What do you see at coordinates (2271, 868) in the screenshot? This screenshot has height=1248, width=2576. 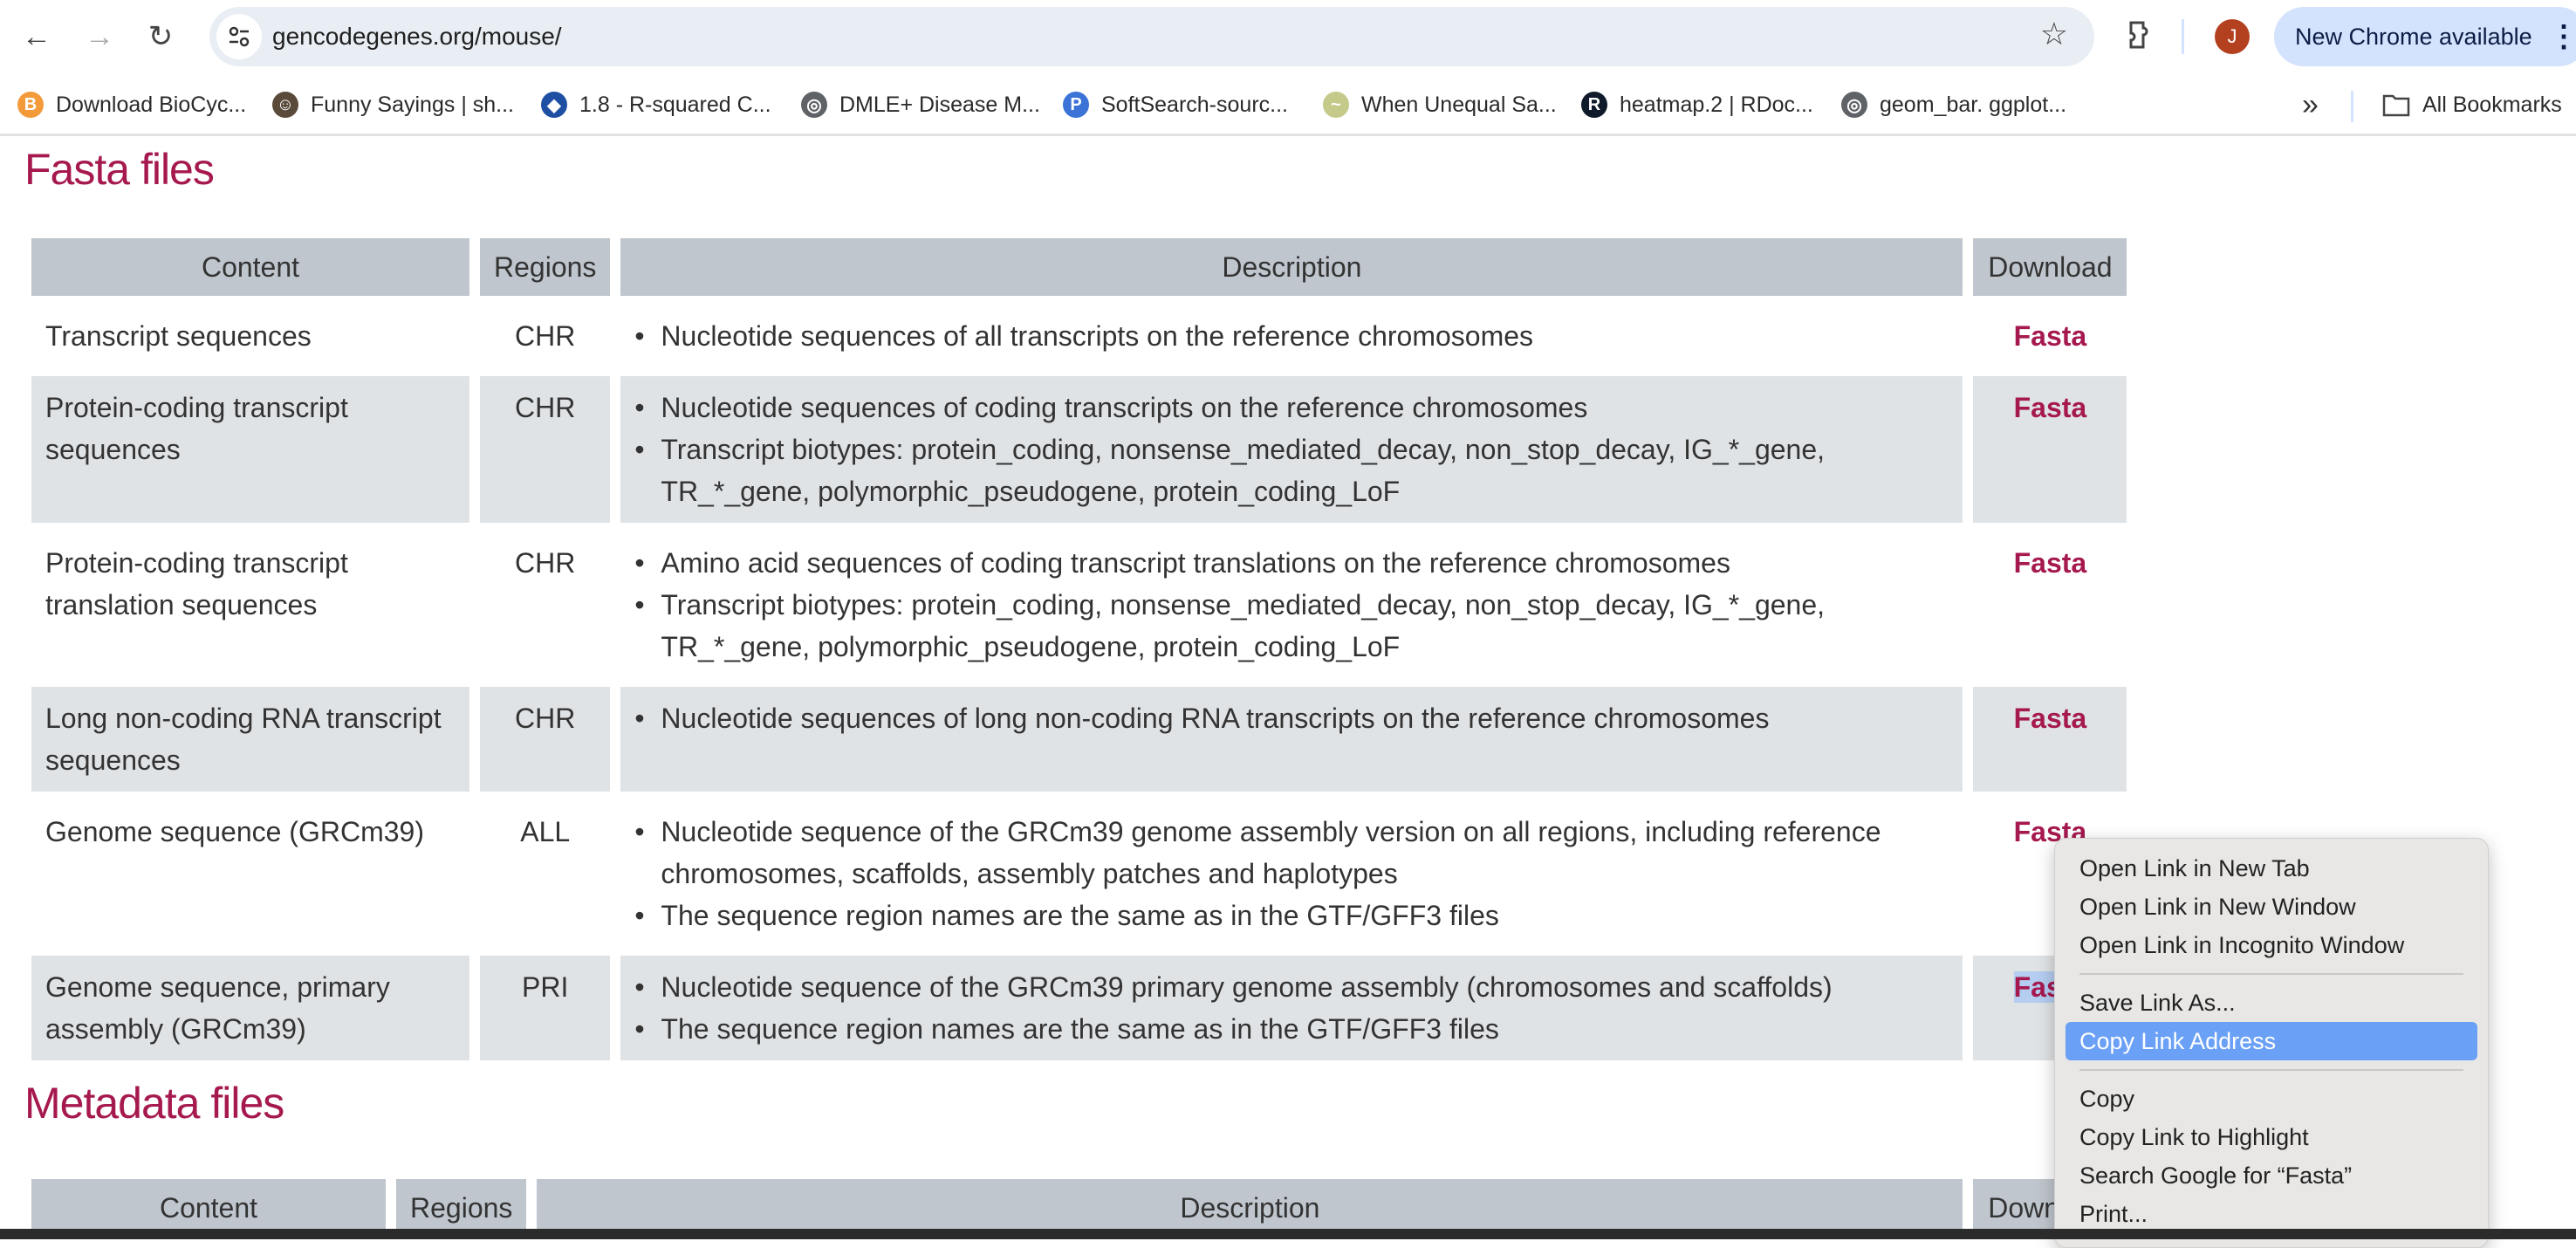 I see `menu-item-open-link-in-new-tab: Open Link in New Tab` at bounding box center [2271, 868].